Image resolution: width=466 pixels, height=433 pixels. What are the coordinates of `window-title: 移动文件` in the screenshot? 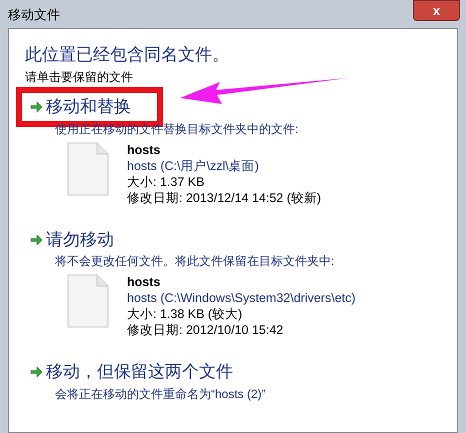 It's located at (34, 15).